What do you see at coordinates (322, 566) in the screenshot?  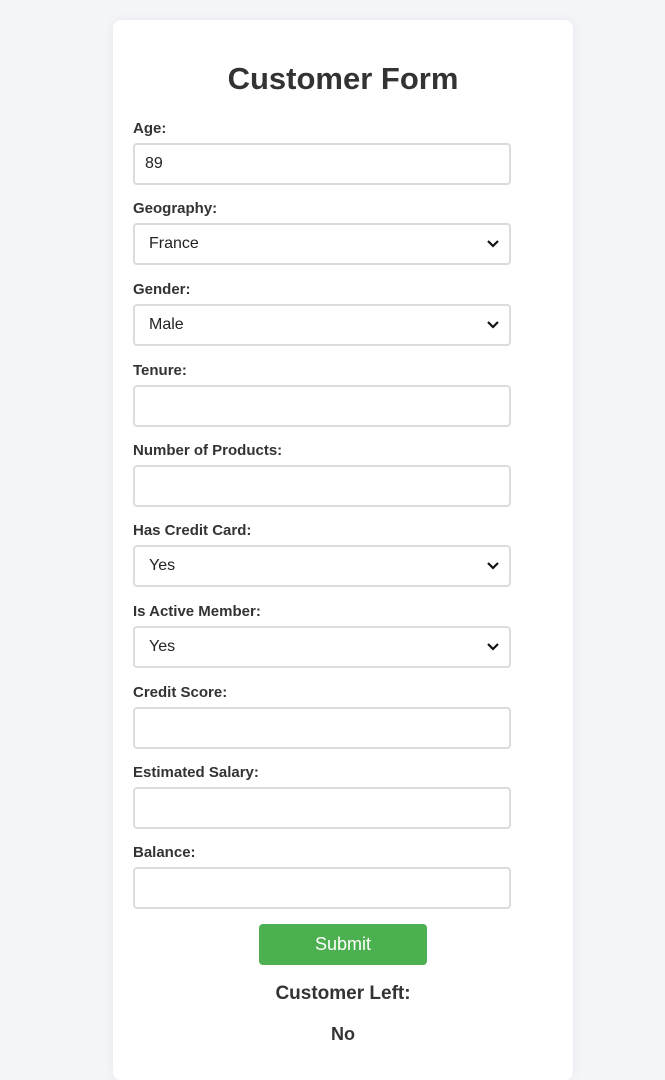 I see `has-credit-card-select: Yes` at bounding box center [322, 566].